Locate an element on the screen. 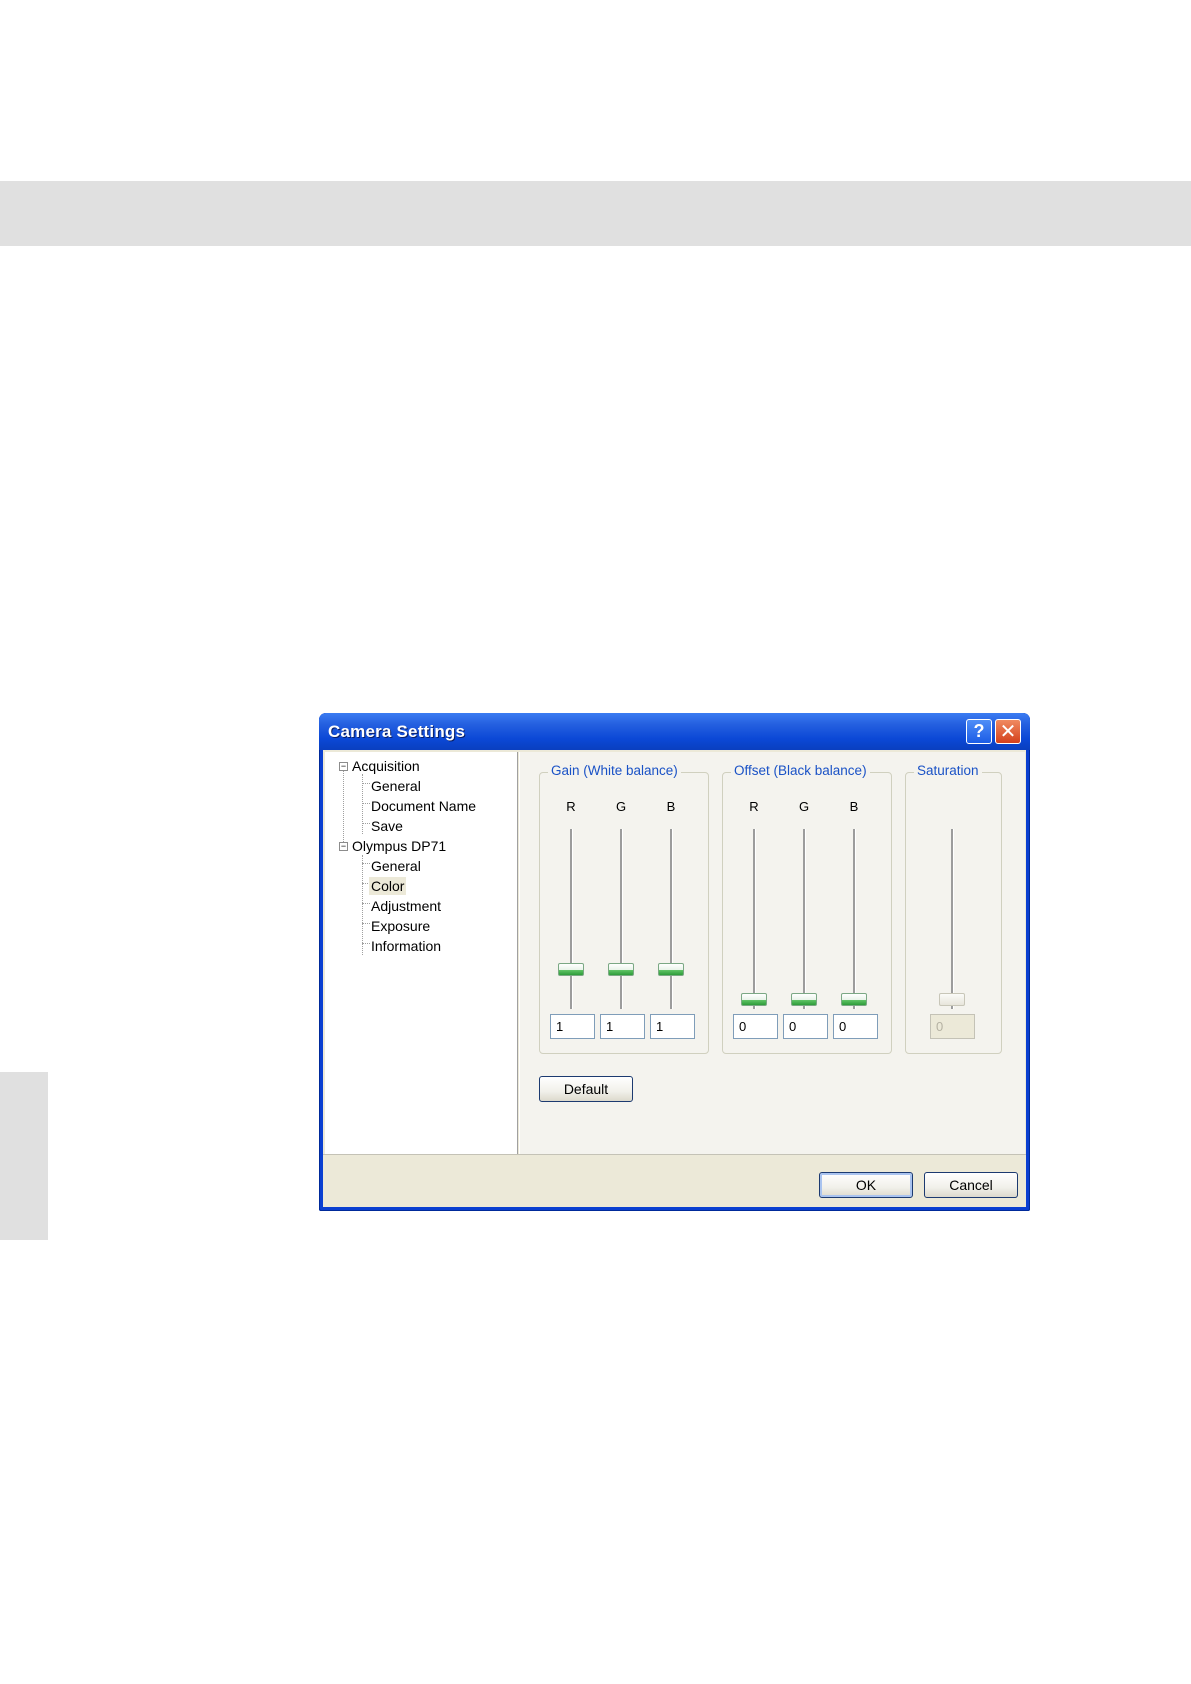 The image size is (1191, 1684). gain-b-slider-track is located at coordinates (671, 919).